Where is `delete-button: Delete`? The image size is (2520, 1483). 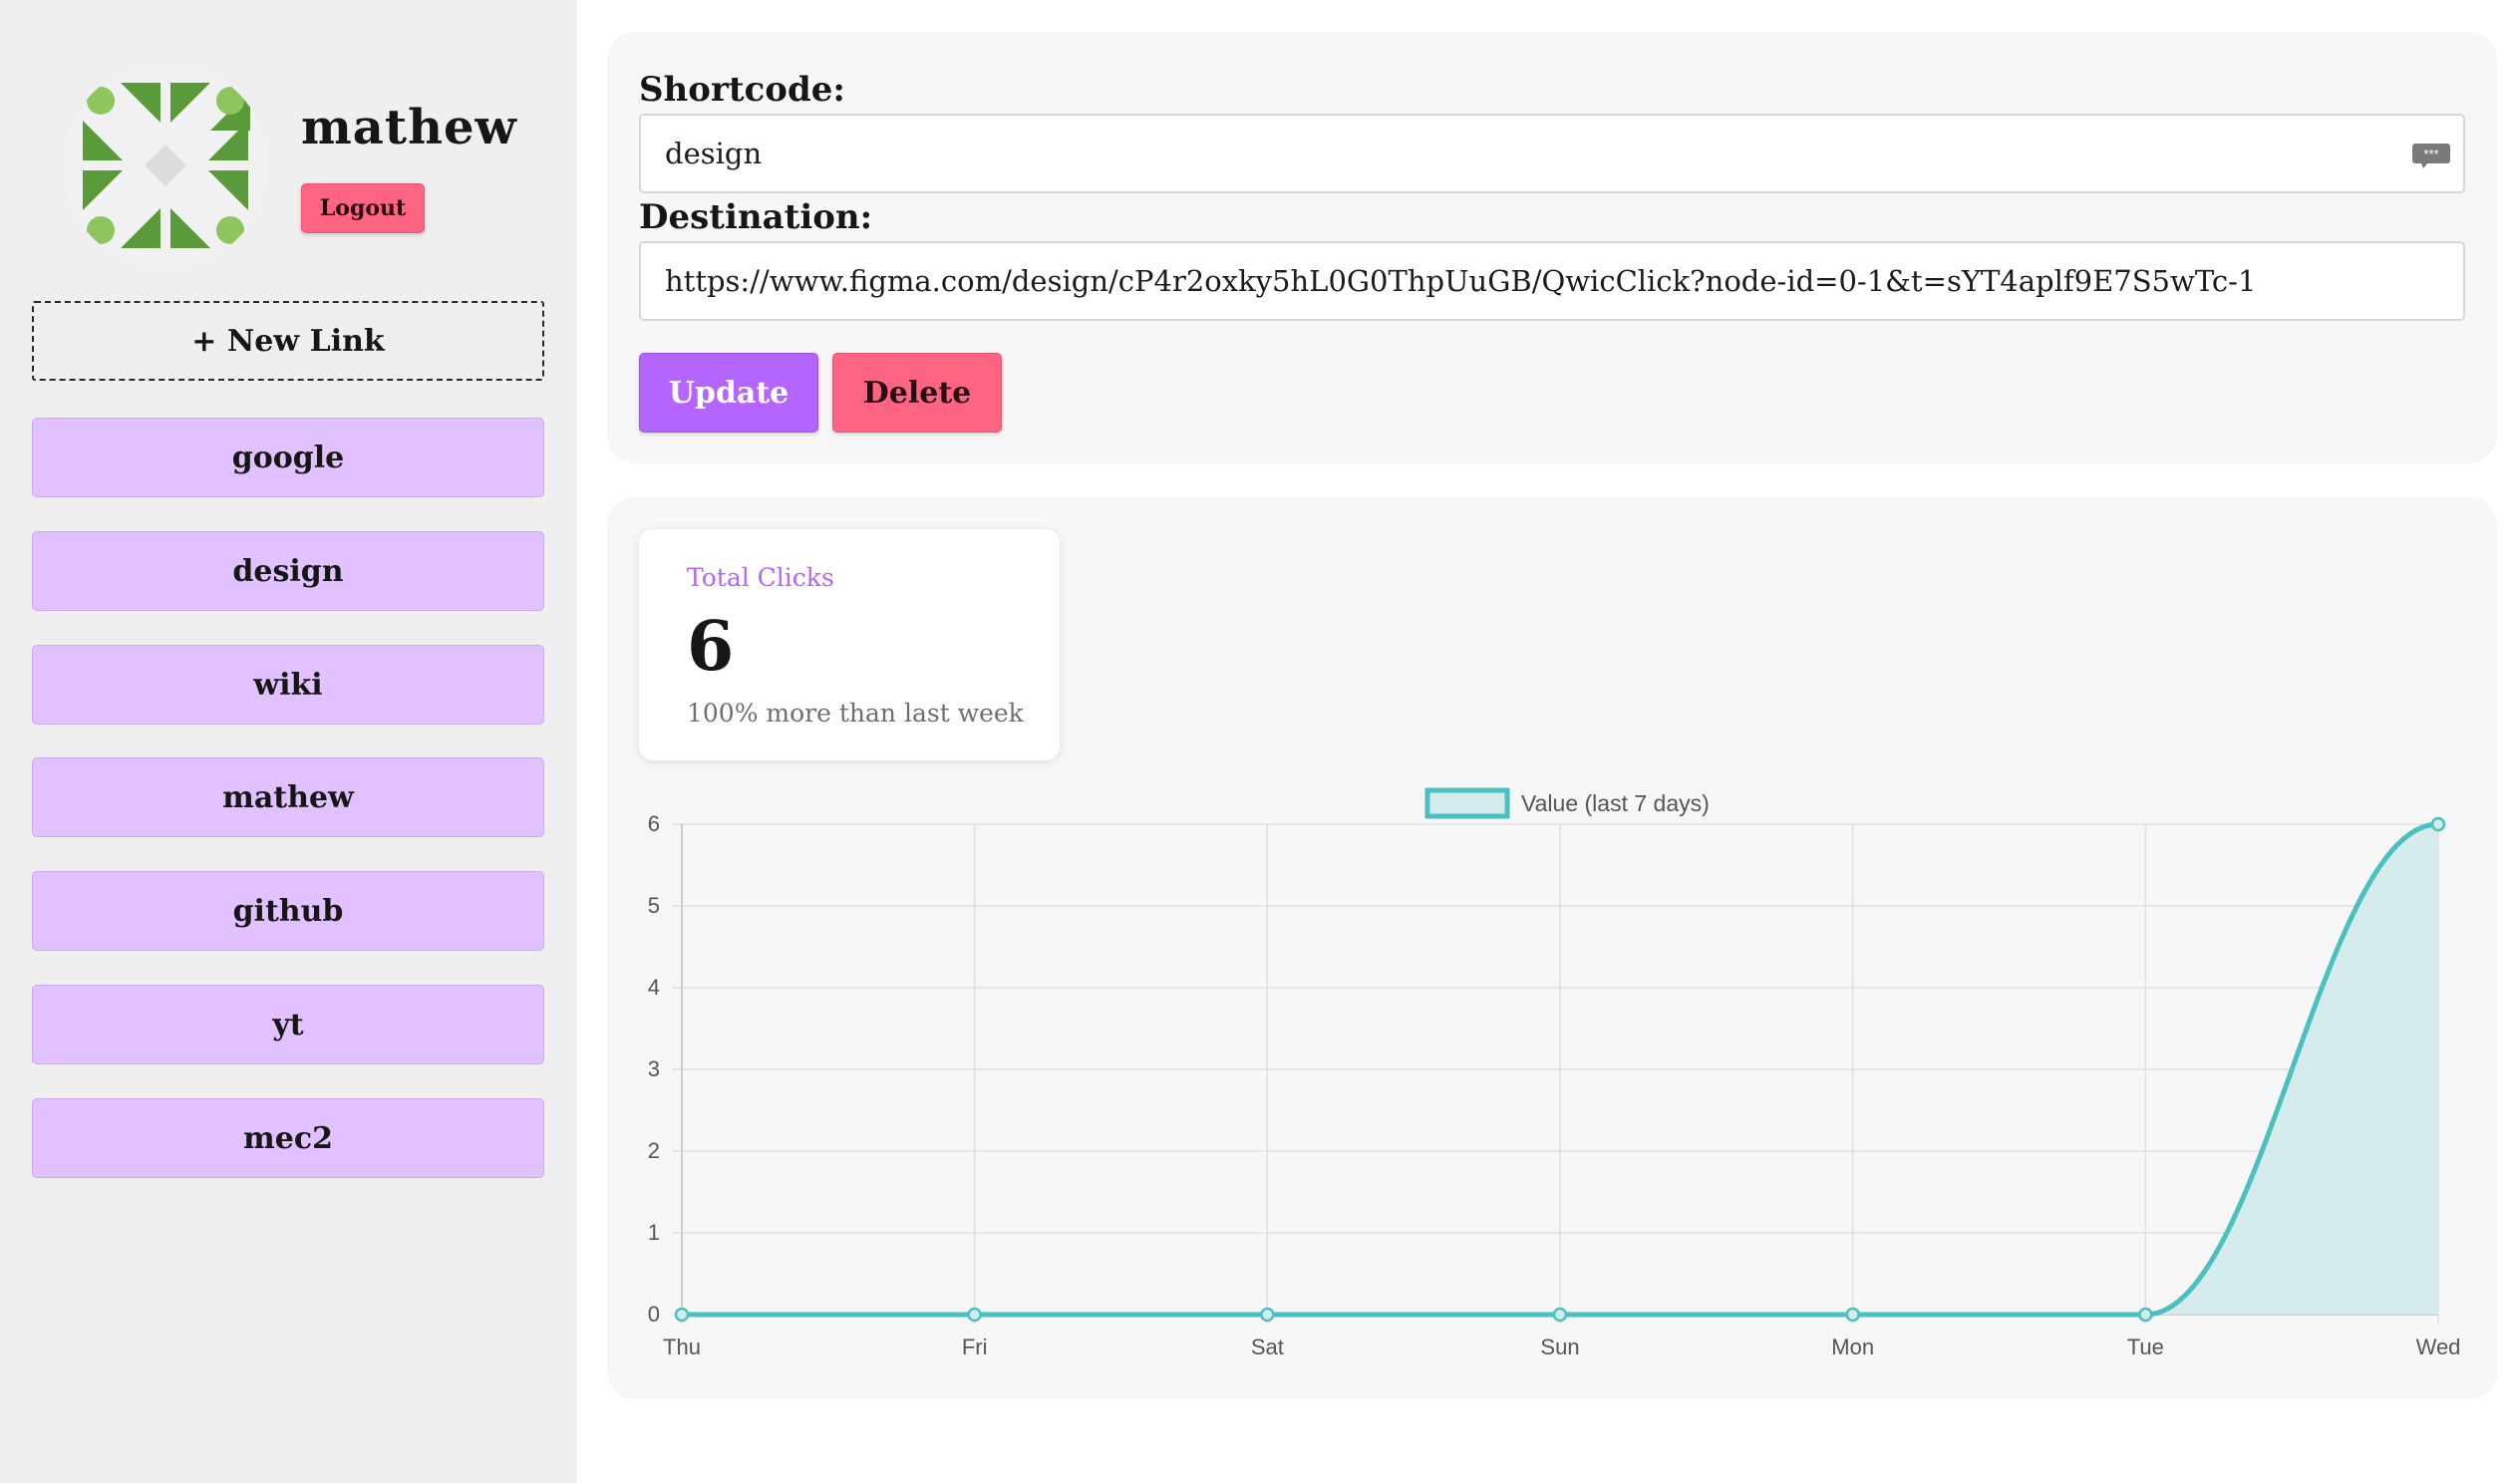 delete-button: Delete is located at coordinates (917, 393).